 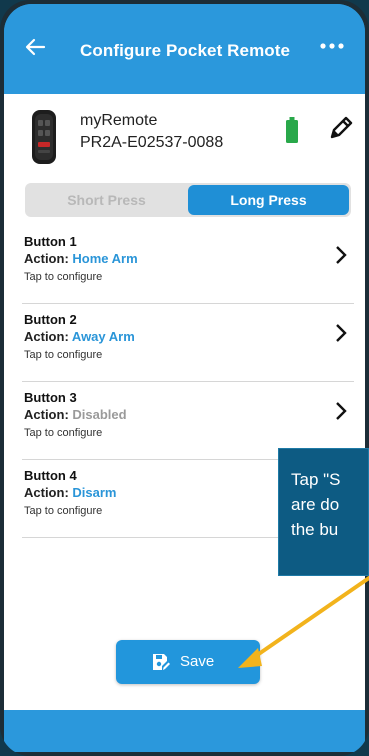 I want to click on button-action: Action: Away Arm, so click(x=79, y=336).